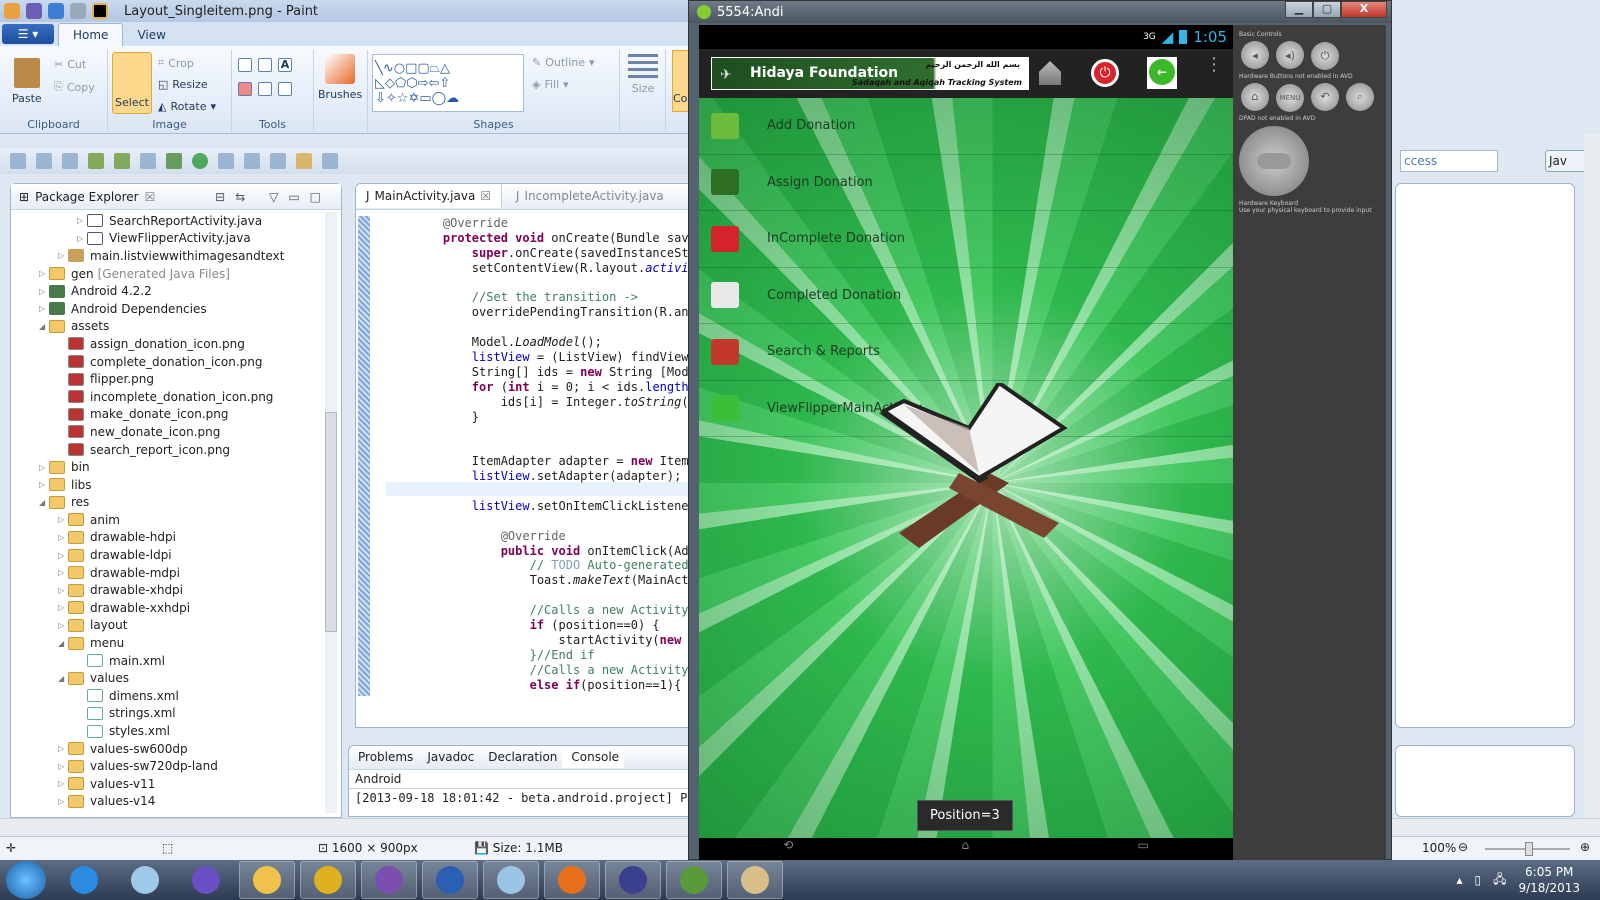 The width and height of the screenshot is (1600, 900). I want to click on overflow-menu-icon: ⋮, so click(1214, 65).